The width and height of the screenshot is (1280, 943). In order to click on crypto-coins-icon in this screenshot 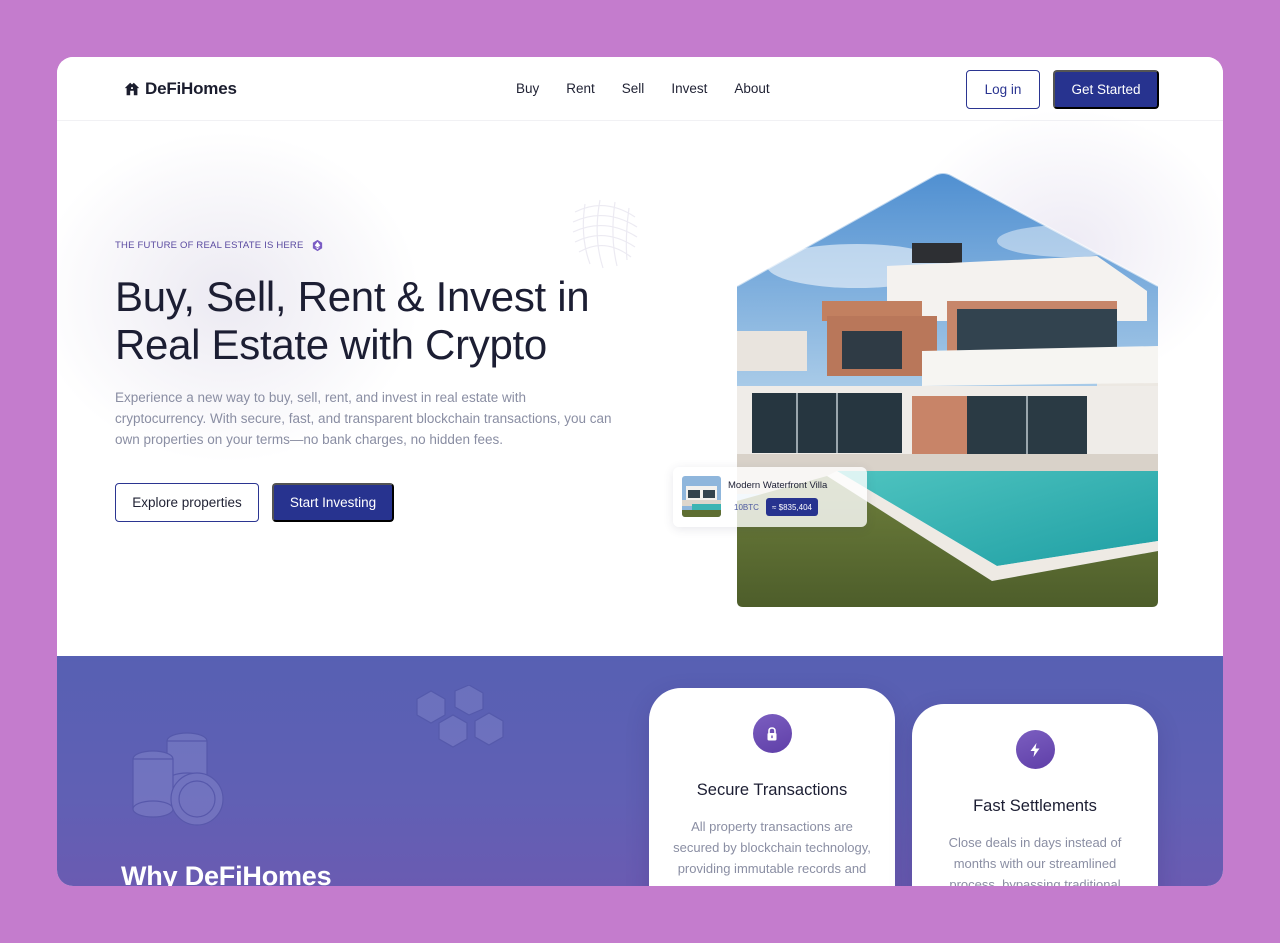, I will do `click(178, 779)`.